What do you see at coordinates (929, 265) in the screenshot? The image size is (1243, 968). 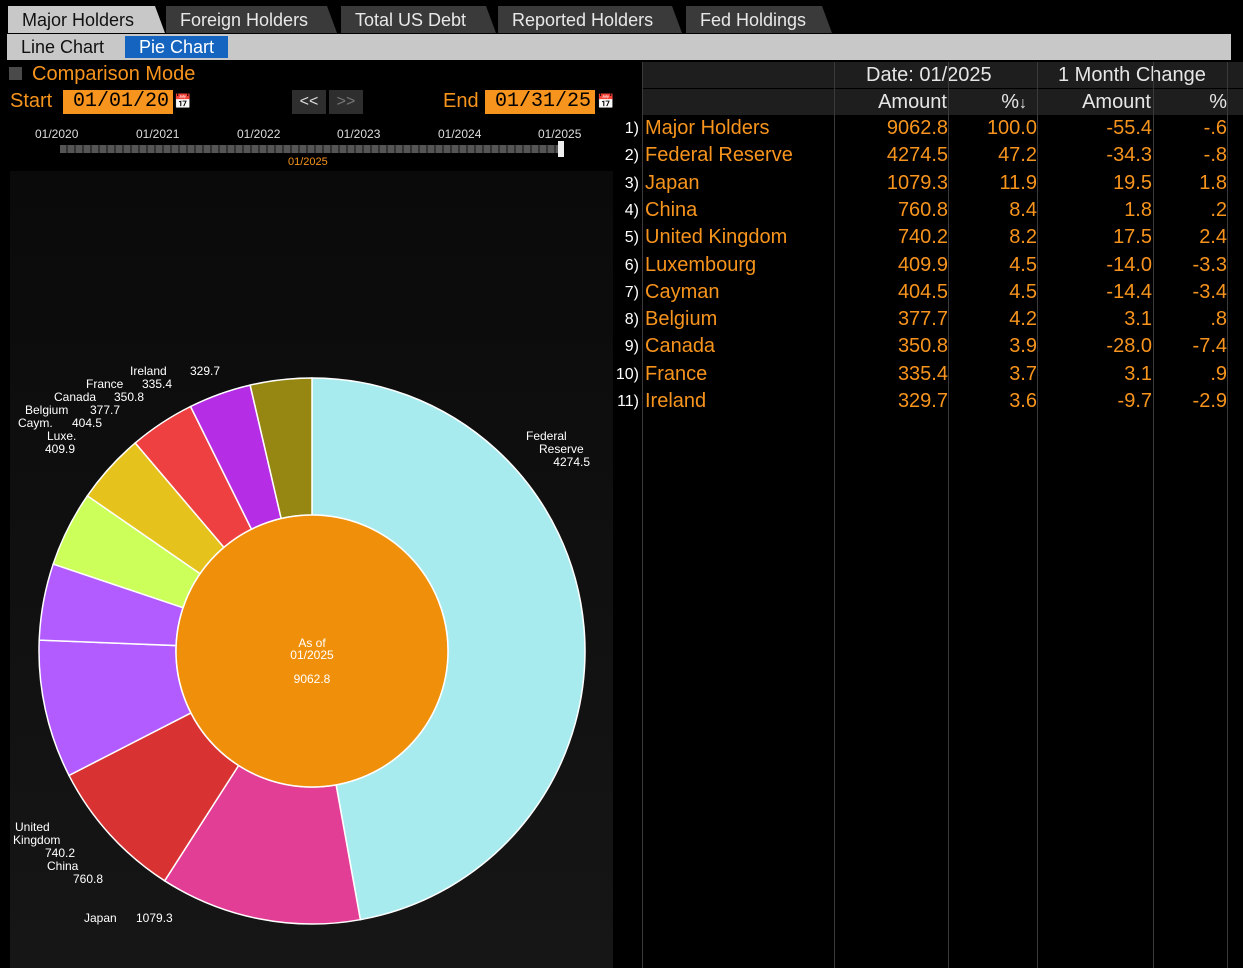 I see `table-row: 6) Luxembourg 409.9 4.5 -14.0 -3.3` at bounding box center [929, 265].